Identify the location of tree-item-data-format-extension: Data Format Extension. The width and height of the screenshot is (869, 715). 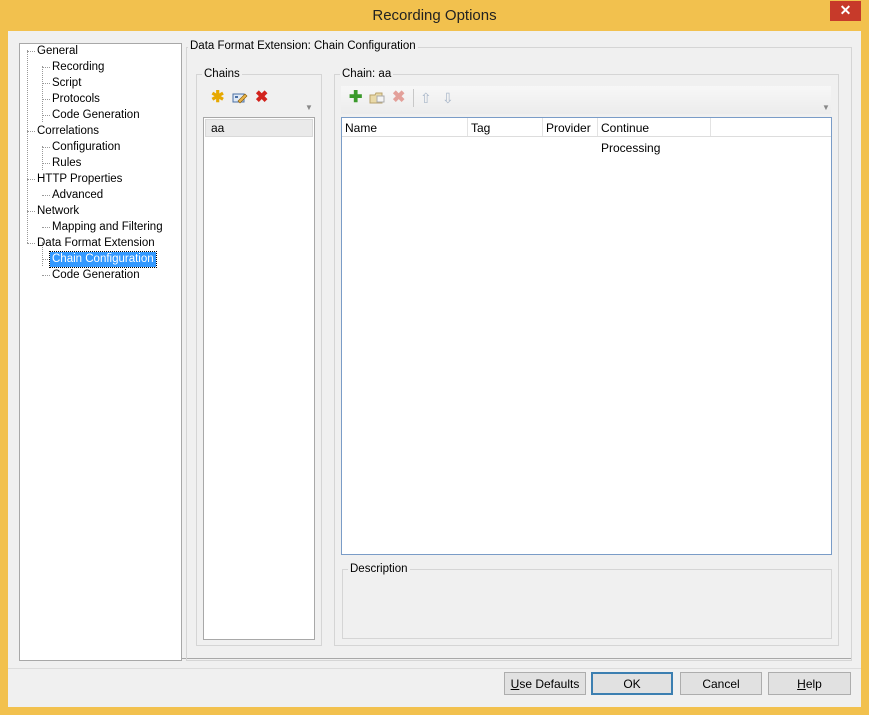
(96, 243).